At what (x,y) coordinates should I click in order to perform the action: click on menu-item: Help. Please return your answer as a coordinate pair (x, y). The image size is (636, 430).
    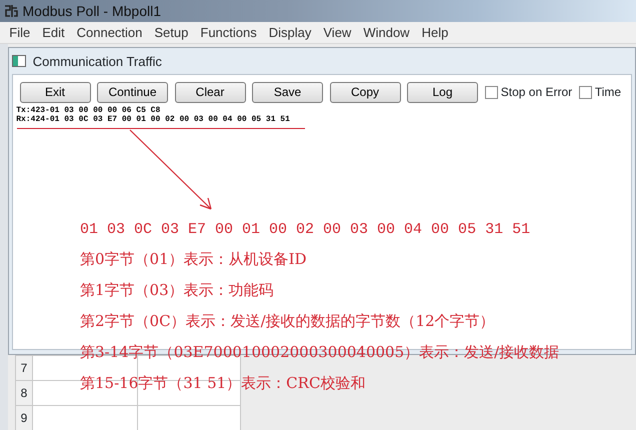
    Looking at the image, I should click on (435, 33).